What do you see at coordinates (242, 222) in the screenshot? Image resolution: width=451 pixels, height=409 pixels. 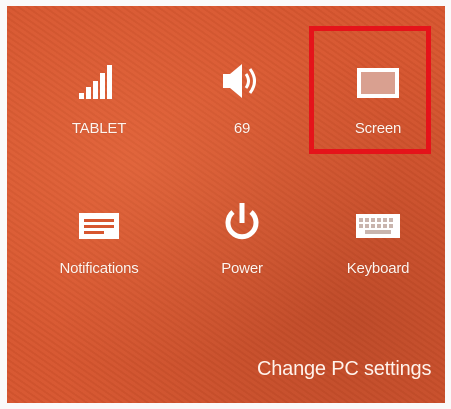 I see `power-icon` at bounding box center [242, 222].